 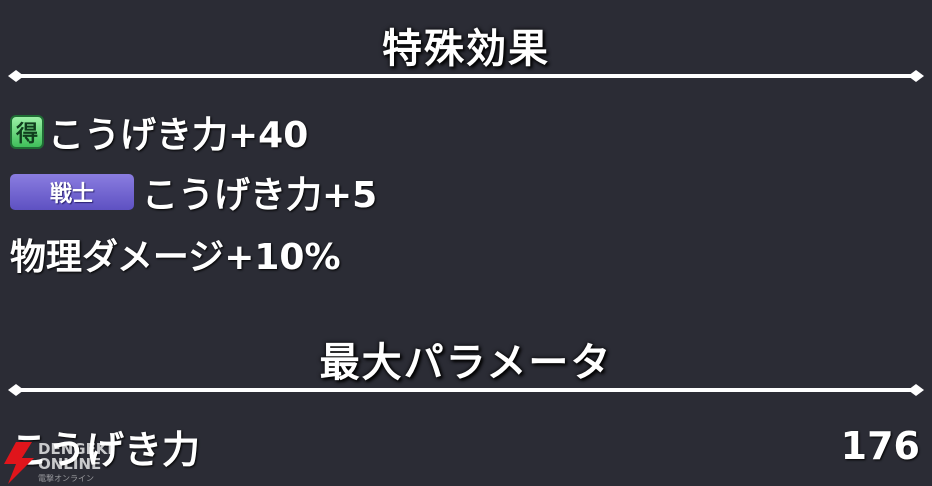 What do you see at coordinates (465, 446) in the screenshot?
I see `param-row-attack: こうげき力 176` at bounding box center [465, 446].